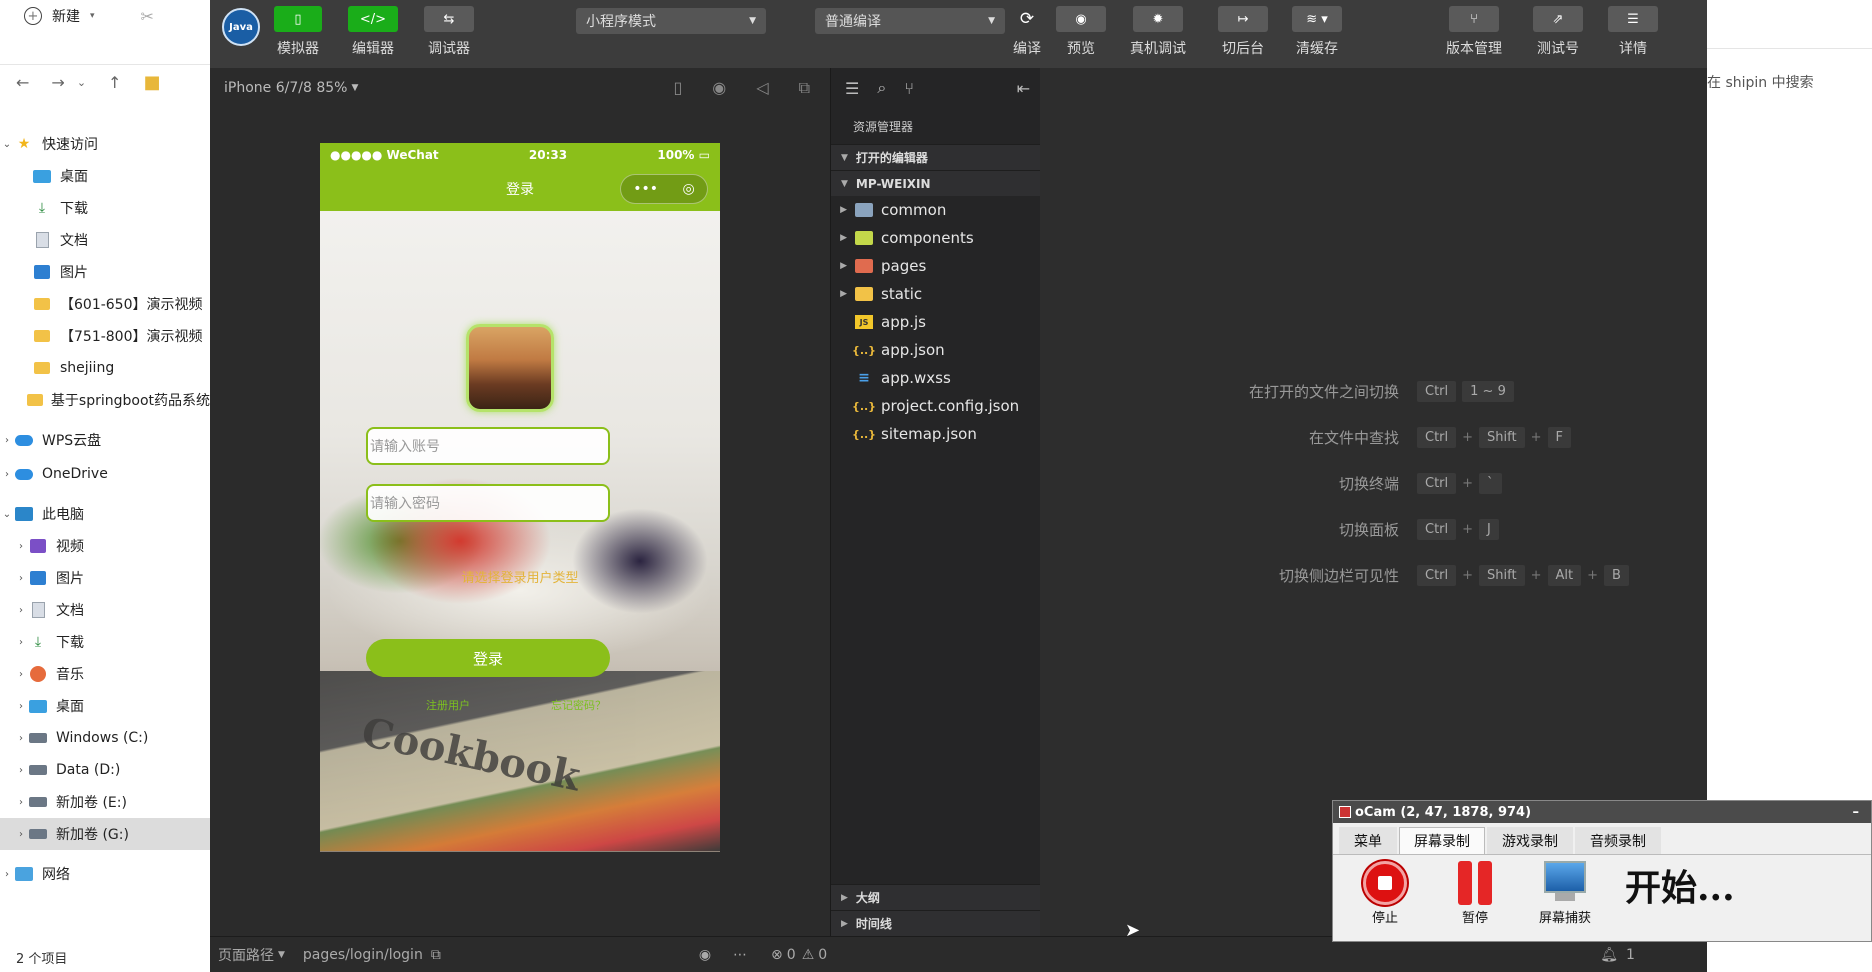 The image size is (1872, 972). What do you see at coordinates (1243, 32) in the screenshot?
I see `background-button: ↦ 切后台` at bounding box center [1243, 32].